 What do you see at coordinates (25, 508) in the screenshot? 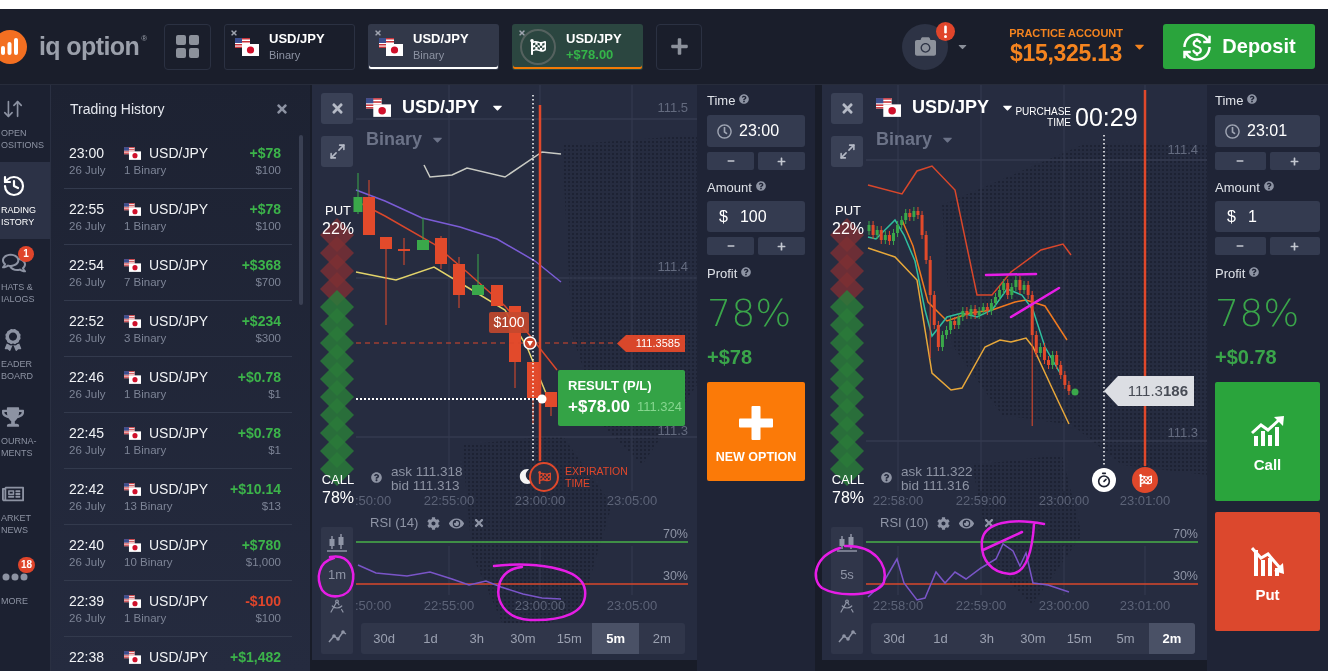
I see `sidebar-item: ARKET NEWS` at bounding box center [25, 508].